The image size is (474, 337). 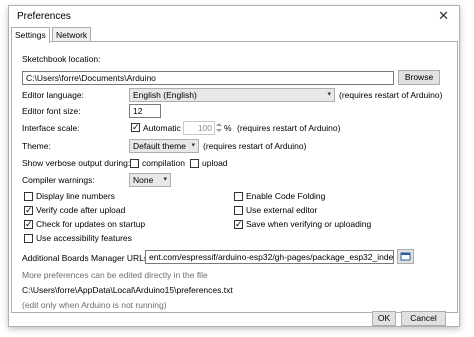 I want to click on browse-button: Browse, so click(x=419, y=77).